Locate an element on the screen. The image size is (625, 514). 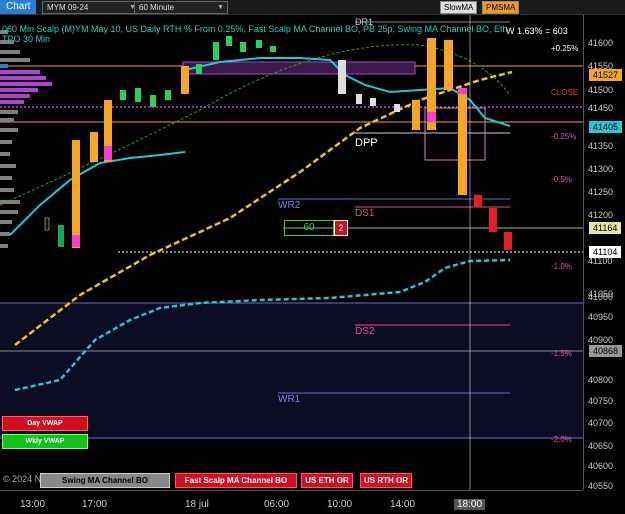
price-tick: 40900 is located at coordinates (601, 340).